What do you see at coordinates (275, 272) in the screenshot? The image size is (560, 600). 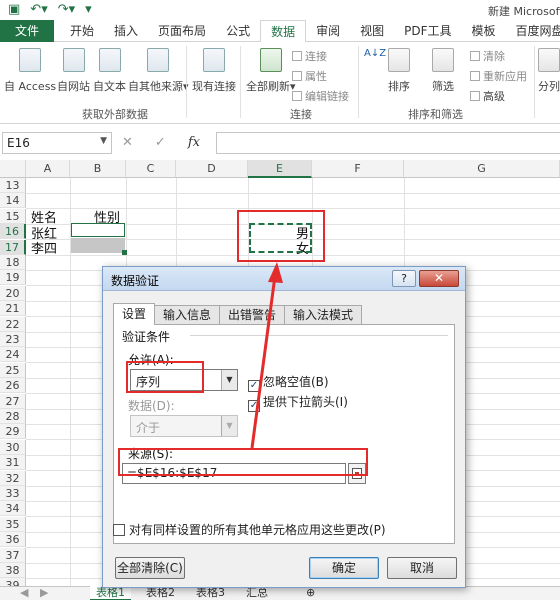 I see `arrow-head` at bounding box center [275, 272].